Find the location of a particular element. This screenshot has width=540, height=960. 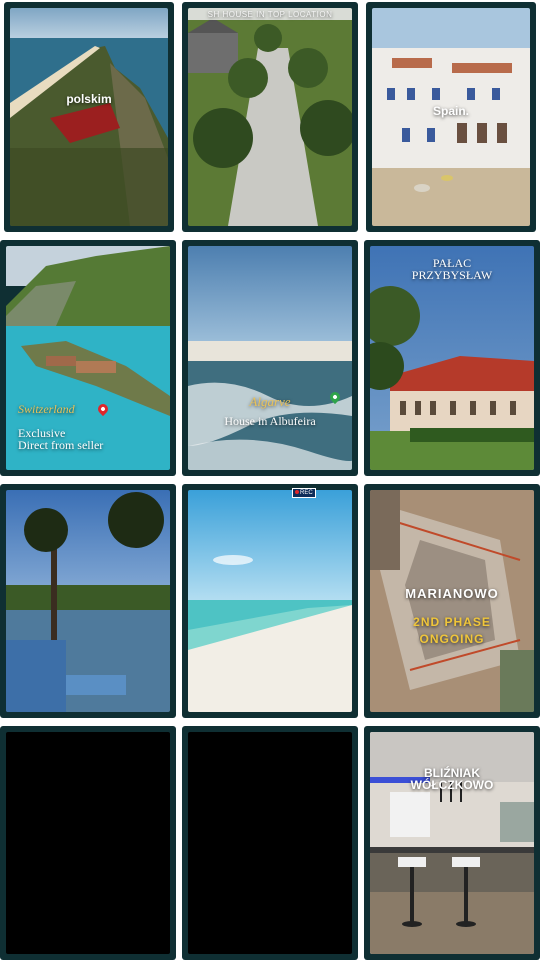

video-tile-switzerland: Switzerland Exclusive Direct from seller is located at coordinates (88, 358).